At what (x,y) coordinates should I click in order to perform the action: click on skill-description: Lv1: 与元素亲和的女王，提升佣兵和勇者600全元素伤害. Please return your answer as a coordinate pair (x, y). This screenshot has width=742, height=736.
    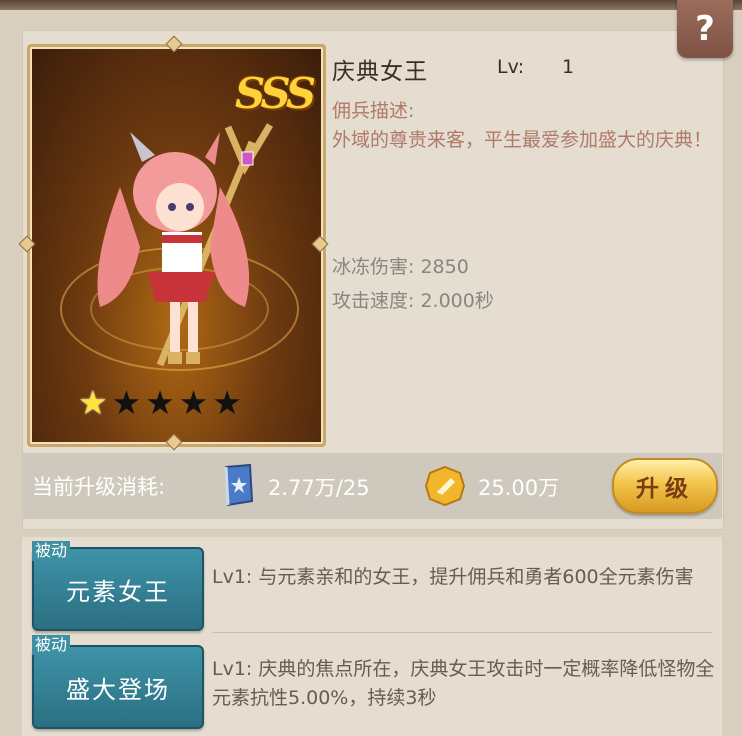
    Looking at the image, I should click on (453, 577).